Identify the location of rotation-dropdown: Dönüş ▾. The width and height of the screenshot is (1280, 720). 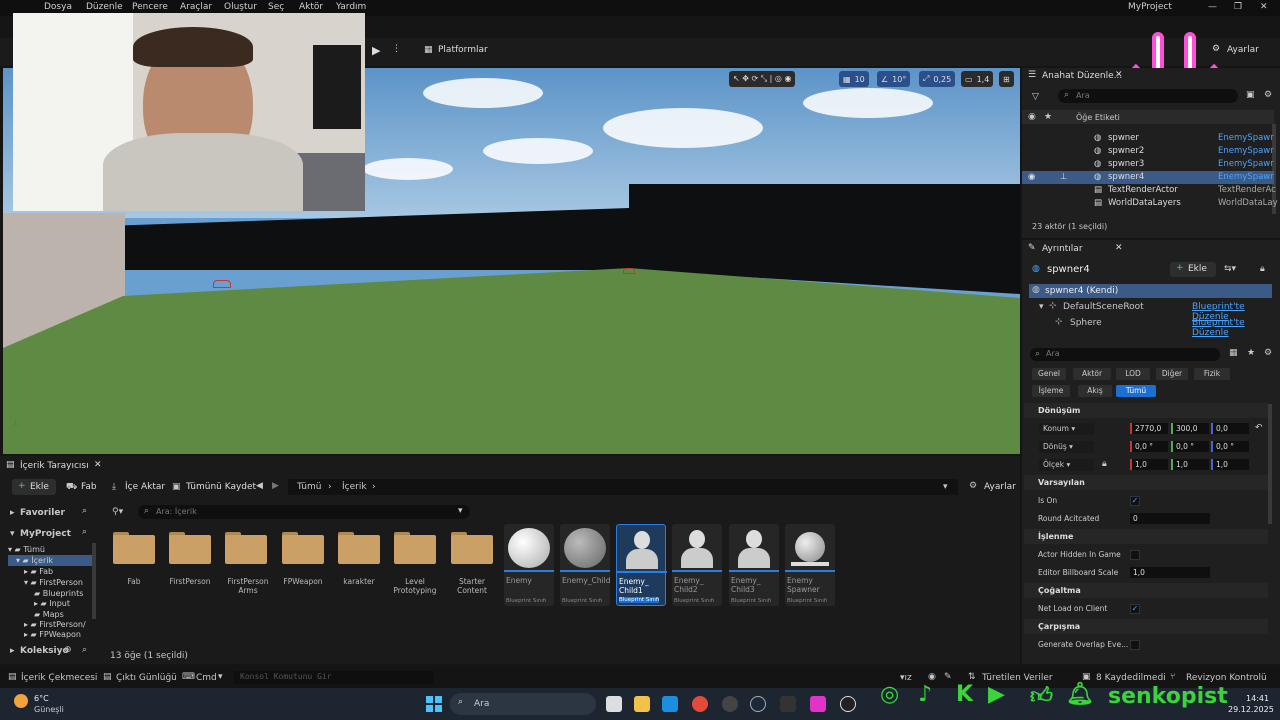
(1066, 447).